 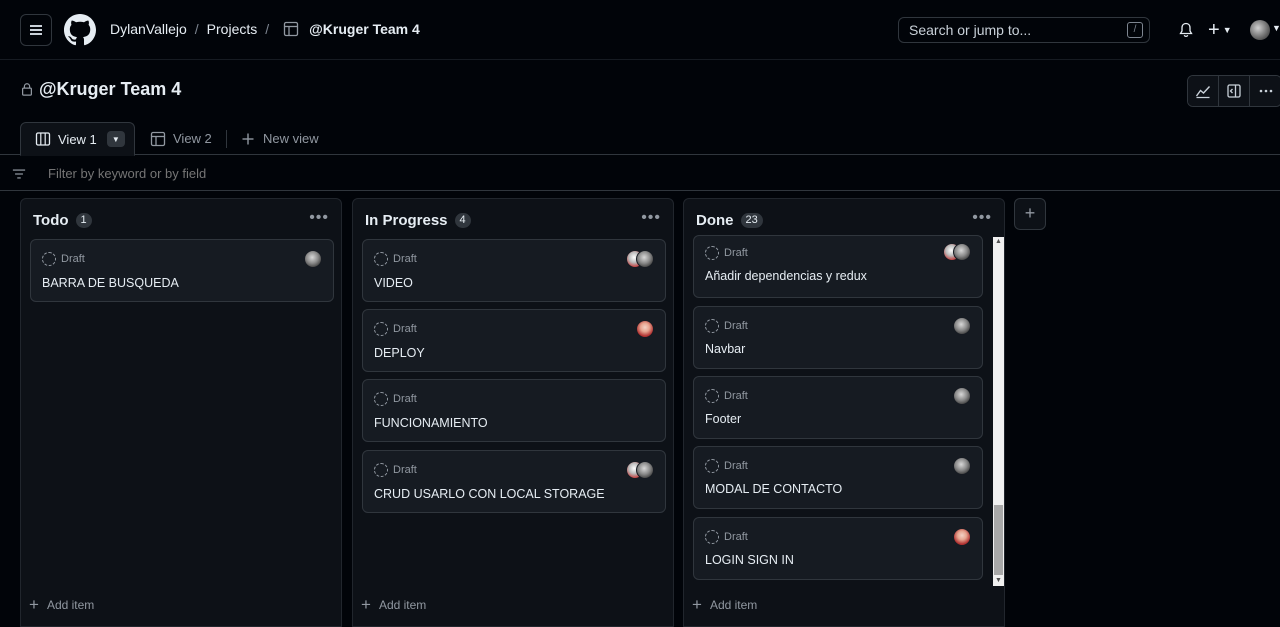 I want to click on card-title: LOGIN SIGN IN, so click(x=749, y=560).